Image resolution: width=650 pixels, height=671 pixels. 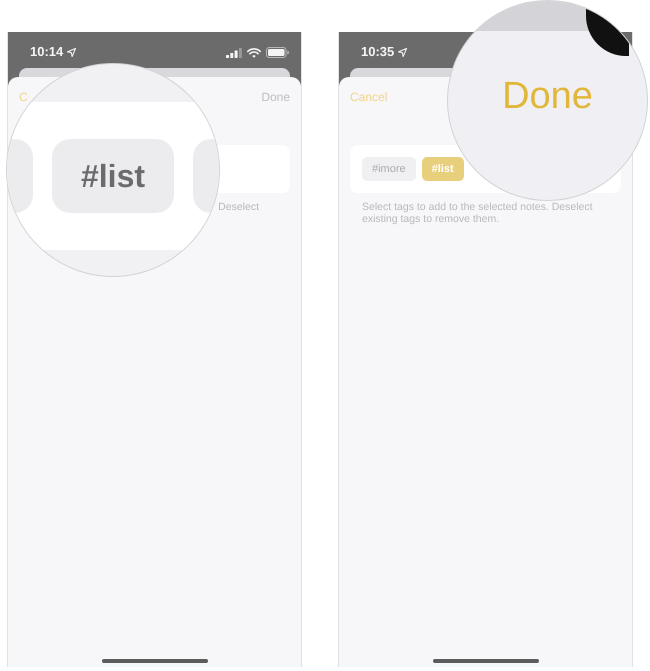 I want to click on helper-text: Deselect, so click(x=238, y=207).